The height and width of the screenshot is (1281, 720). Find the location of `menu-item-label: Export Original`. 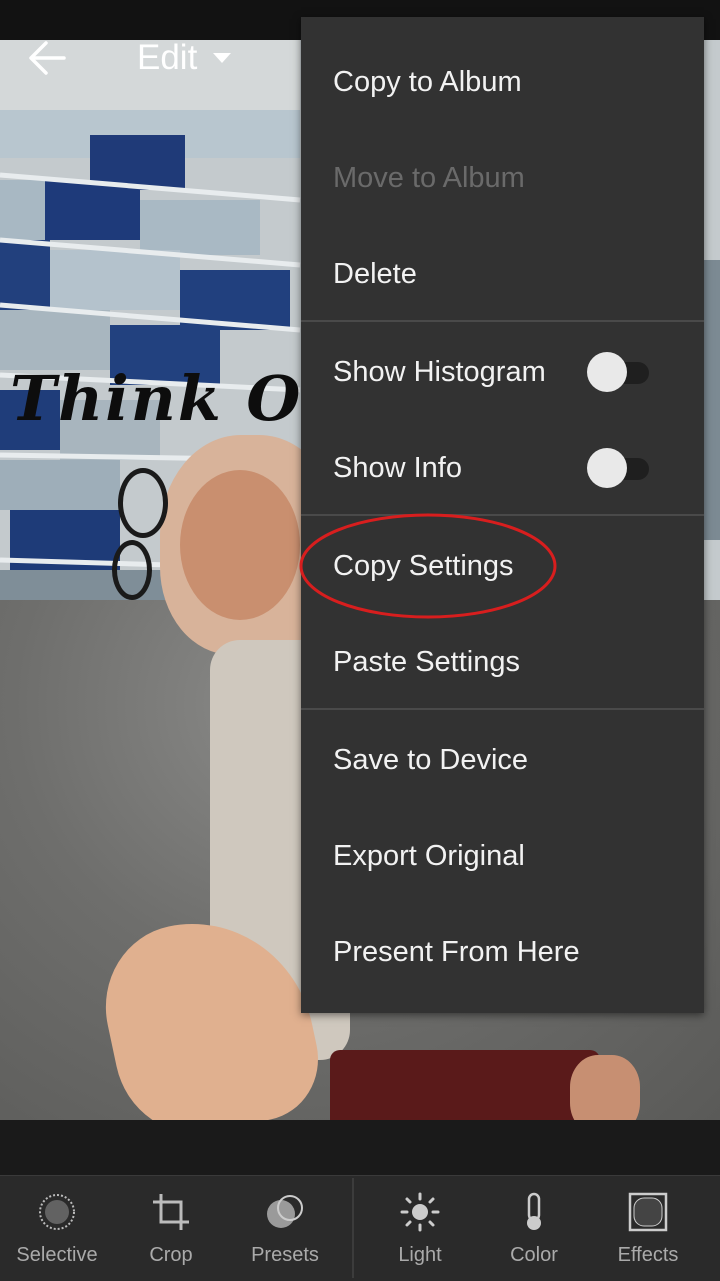

menu-item-label: Export Original is located at coordinates (429, 856).